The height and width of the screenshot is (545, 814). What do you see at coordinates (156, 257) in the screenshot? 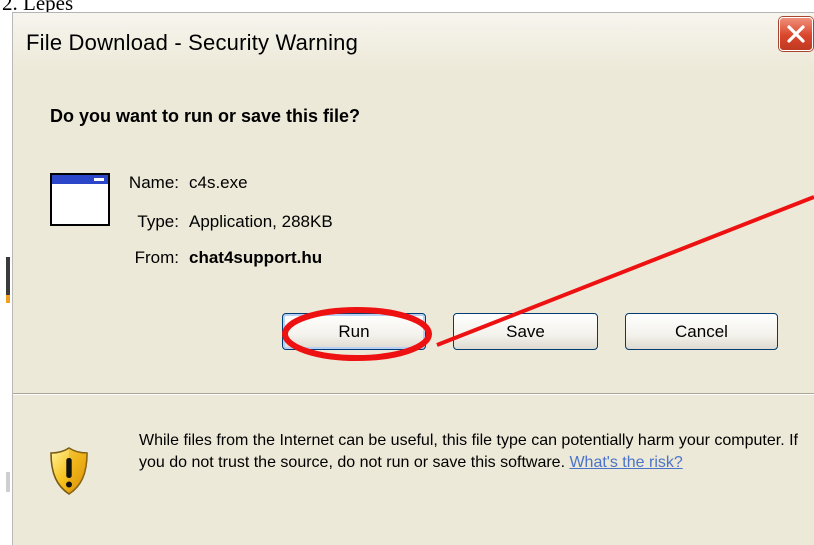
I see `file-source-label: From:` at bounding box center [156, 257].